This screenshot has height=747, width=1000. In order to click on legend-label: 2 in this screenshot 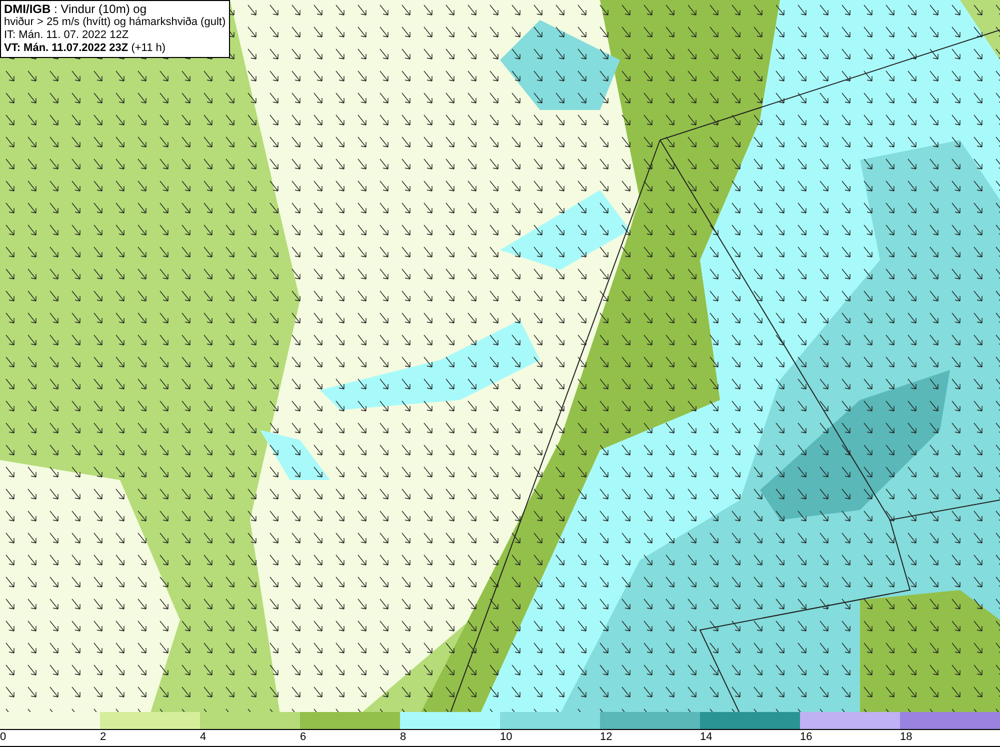, I will do `click(104, 738)`.